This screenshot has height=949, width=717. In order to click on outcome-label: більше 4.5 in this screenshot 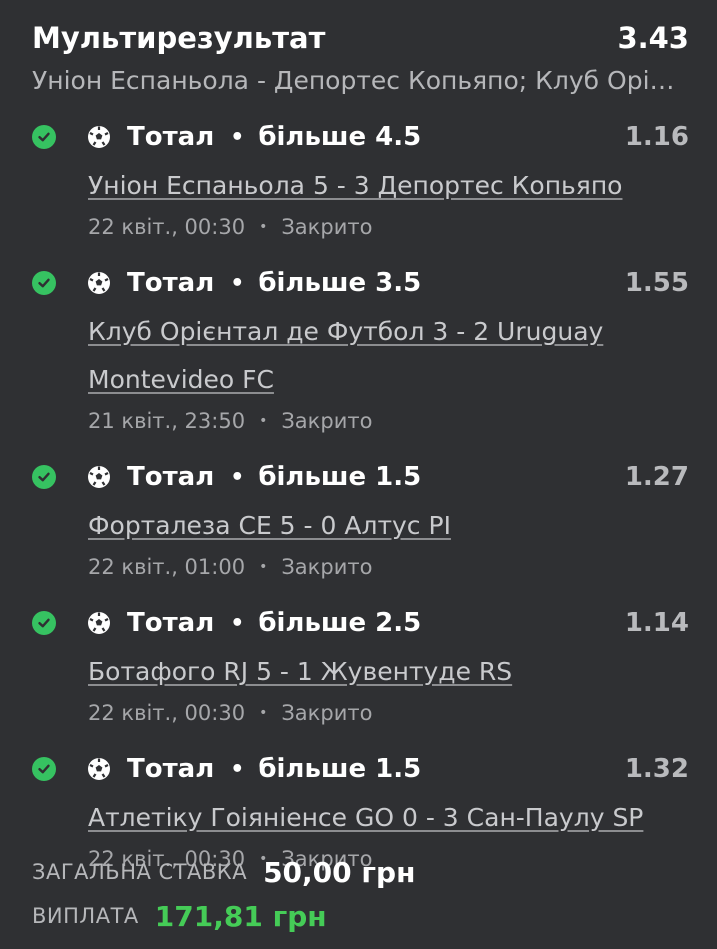, I will do `click(340, 137)`.